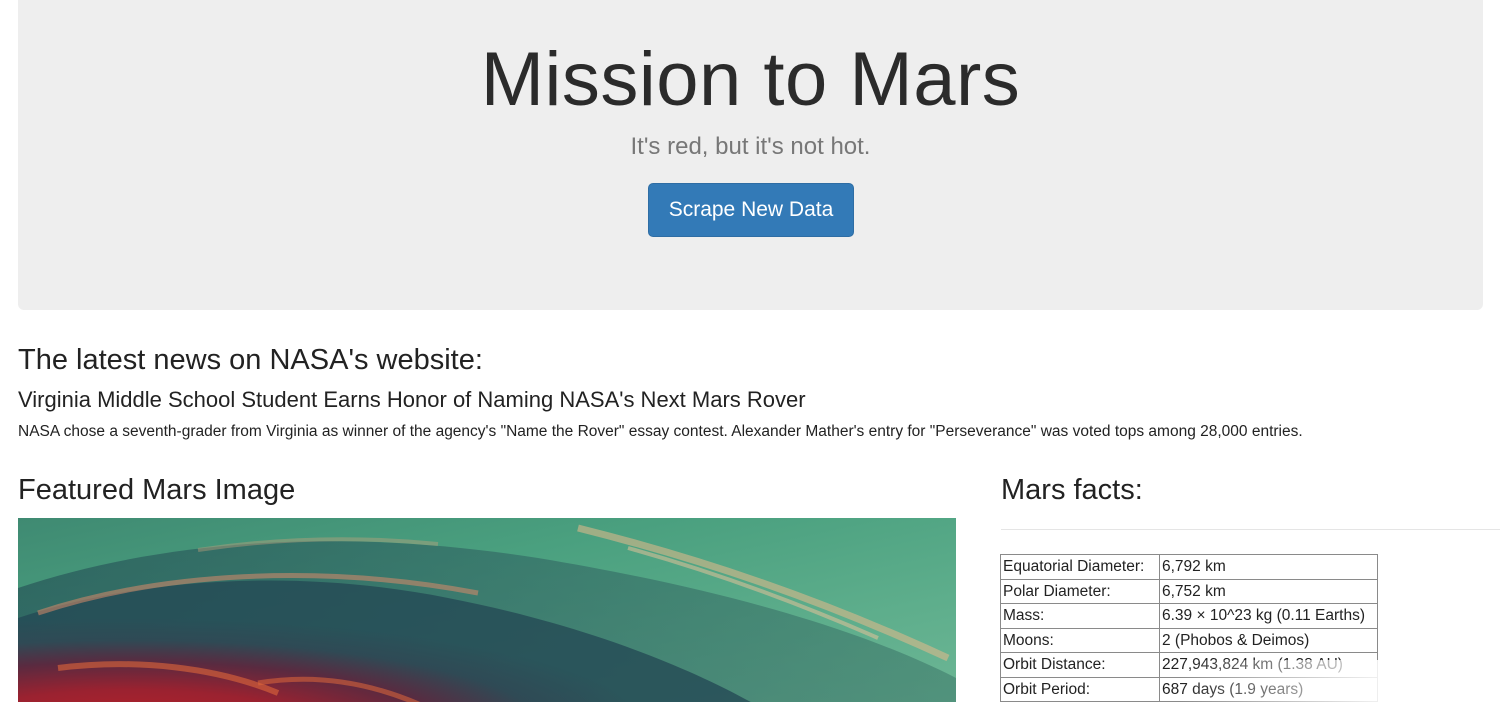 The width and height of the screenshot is (1500, 702). What do you see at coordinates (1268, 665) in the screenshot?
I see `fact-value: 227,943,824 km (1.38 AU)` at bounding box center [1268, 665].